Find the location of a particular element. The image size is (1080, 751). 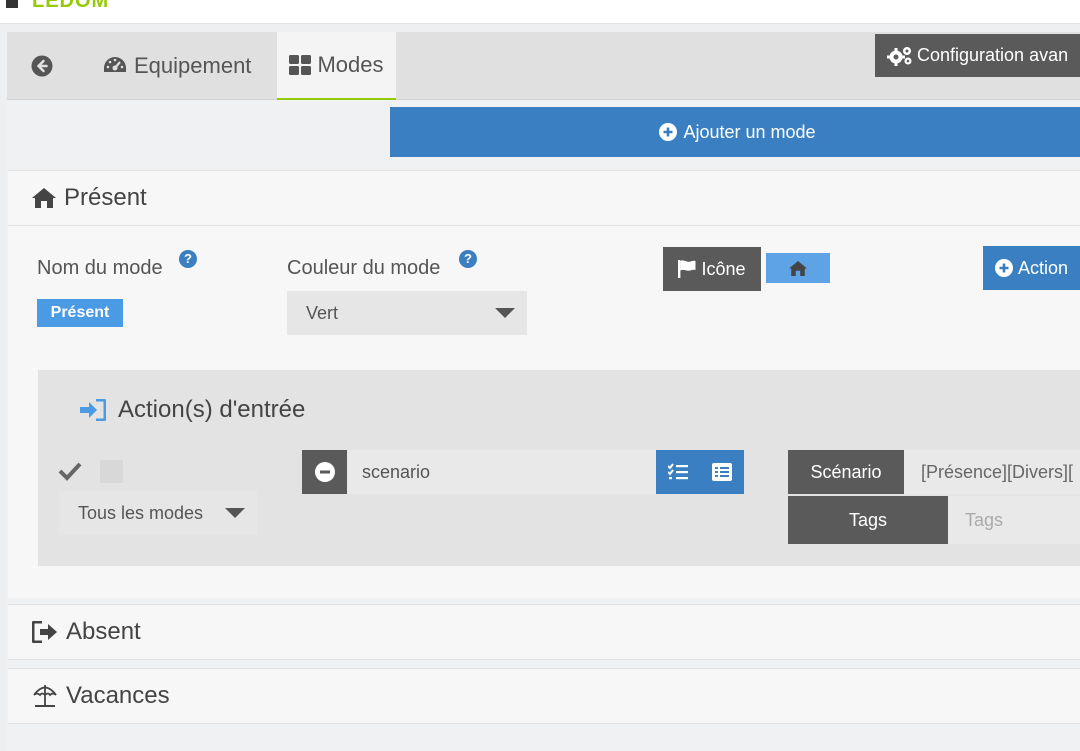

tasks-icon is located at coordinates (678, 471).